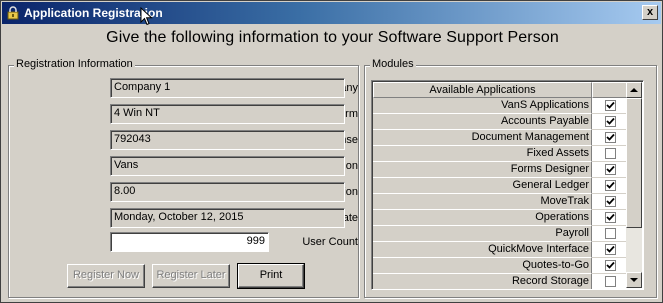  Describe the element at coordinates (482, 266) in the screenshot. I see `module-name: Quotes-to-Go` at that location.